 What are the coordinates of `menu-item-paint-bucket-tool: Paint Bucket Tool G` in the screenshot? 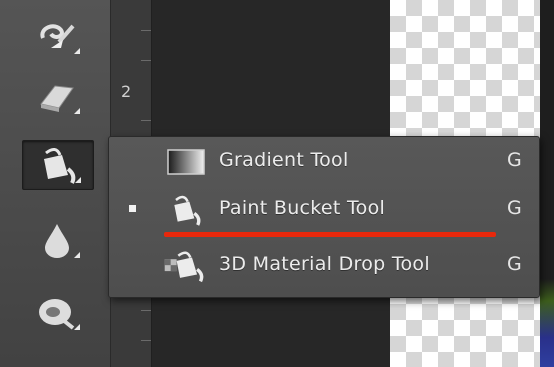 It's located at (324, 208).